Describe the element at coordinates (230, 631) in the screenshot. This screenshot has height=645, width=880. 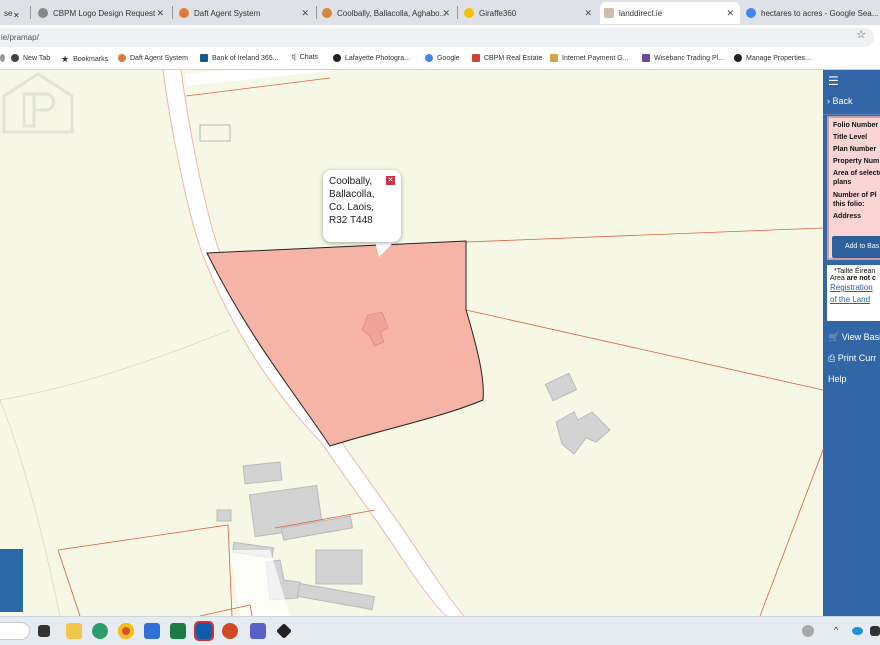
I see `office-icon` at that location.